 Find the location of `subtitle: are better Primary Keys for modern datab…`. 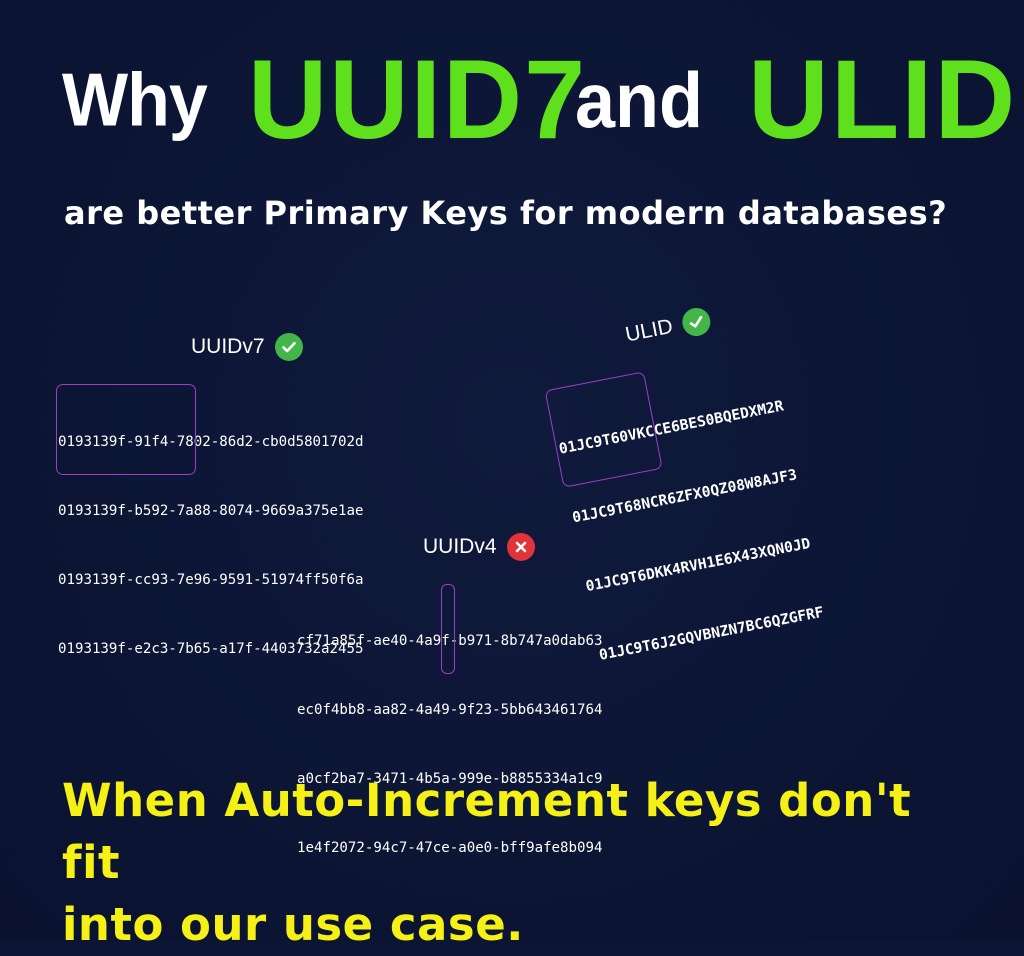

subtitle: are better Primary Keys for modern datab… is located at coordinates (506, 213).